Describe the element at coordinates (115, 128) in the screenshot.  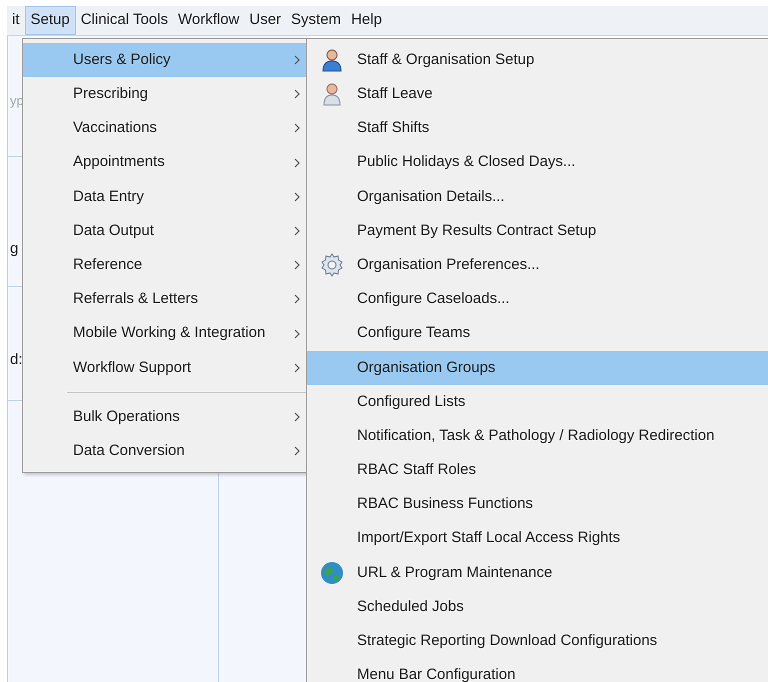
I see `menu-item-label: Vaccinations` at that location.